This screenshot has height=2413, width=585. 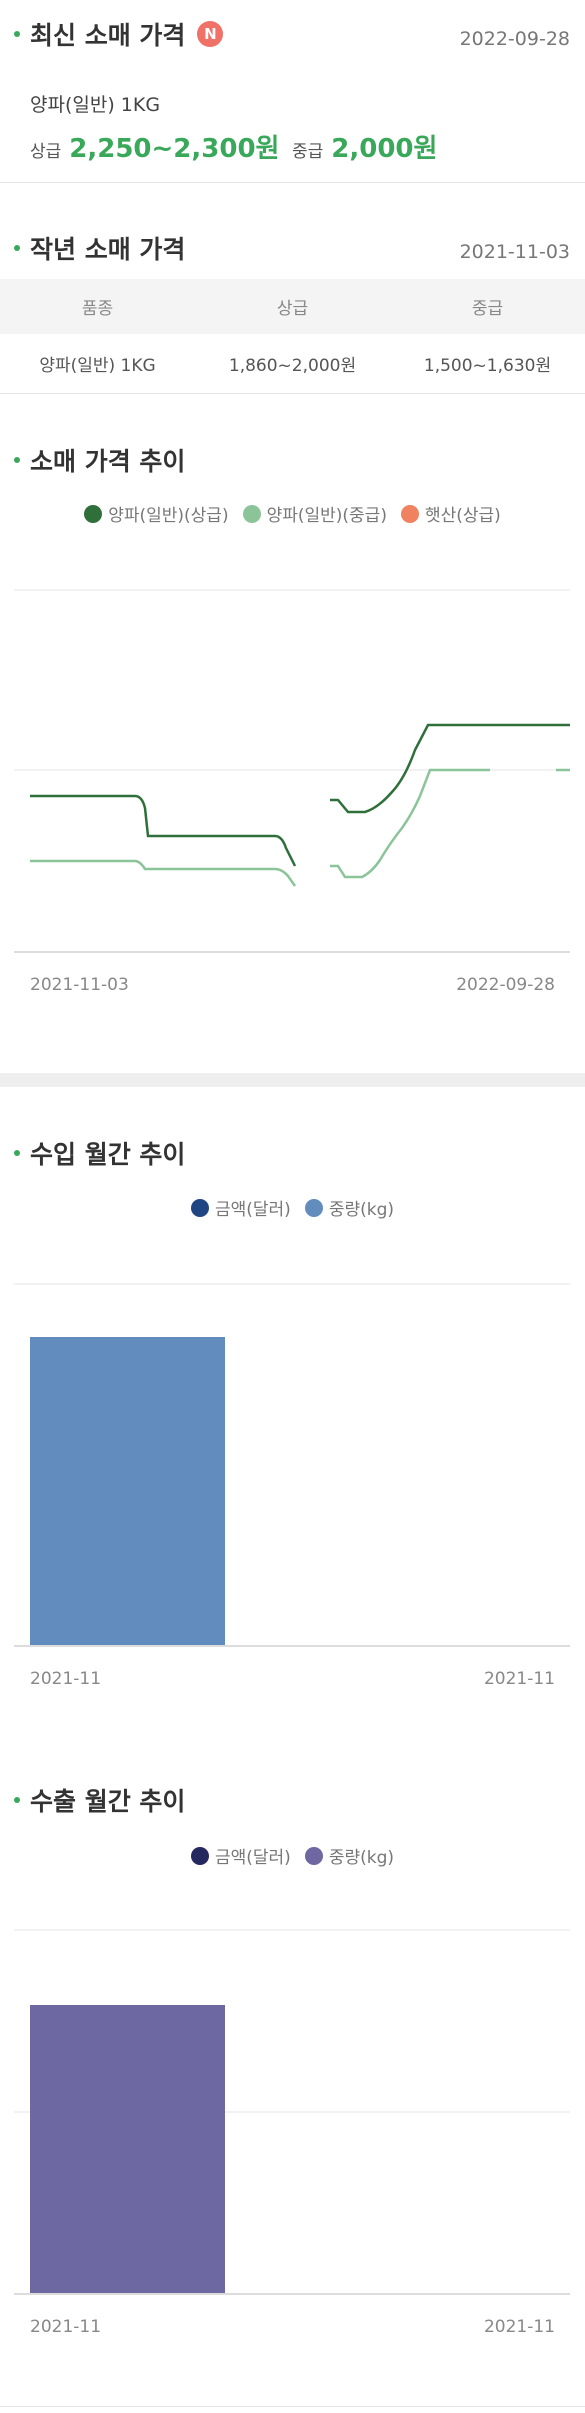 What do you see at coordinates (308, 152) in the screenshot?
I see `grade-mid-label: 중급` at bounding box center [308, 152].